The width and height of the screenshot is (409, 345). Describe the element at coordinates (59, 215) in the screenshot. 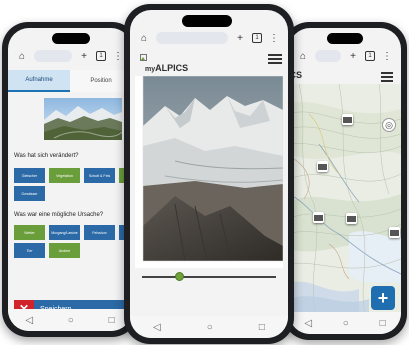

I see `cause-question: Was war eine mögliche Ursache?` at that location.